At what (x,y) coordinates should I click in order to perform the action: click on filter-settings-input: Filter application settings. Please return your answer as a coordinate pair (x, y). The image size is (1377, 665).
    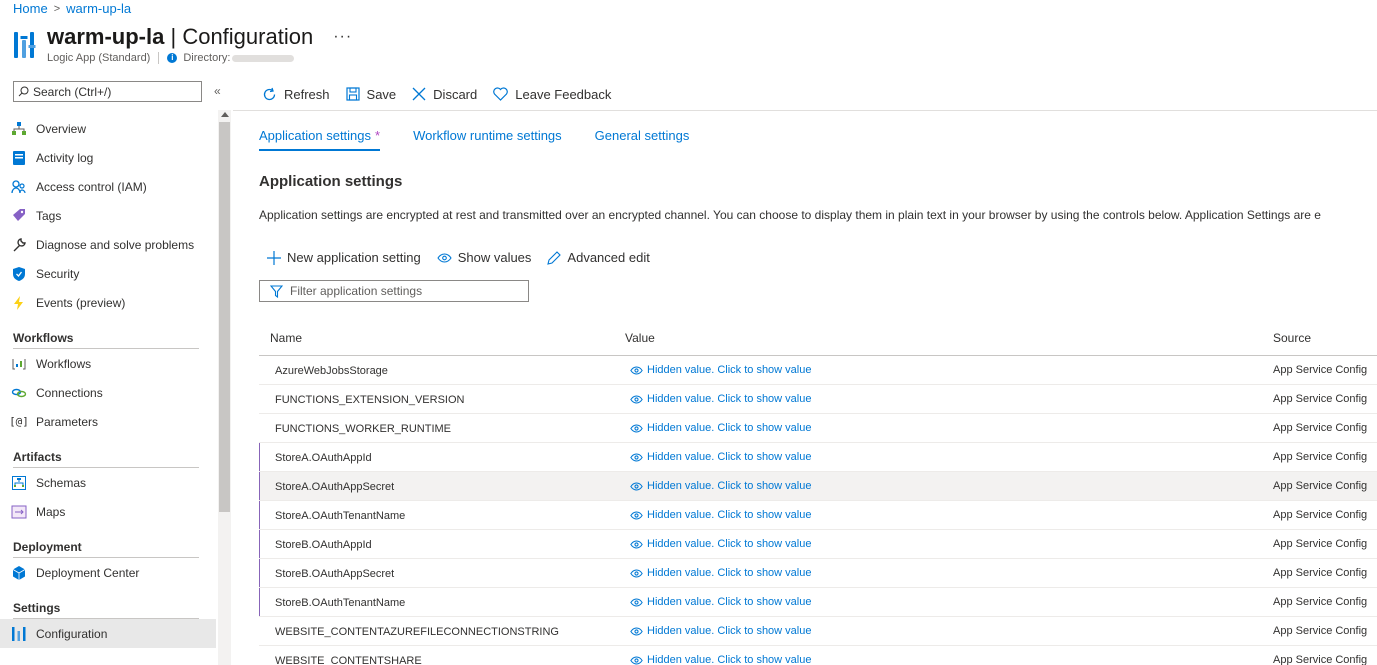
    Looking at the image, I should click on (394, 291).